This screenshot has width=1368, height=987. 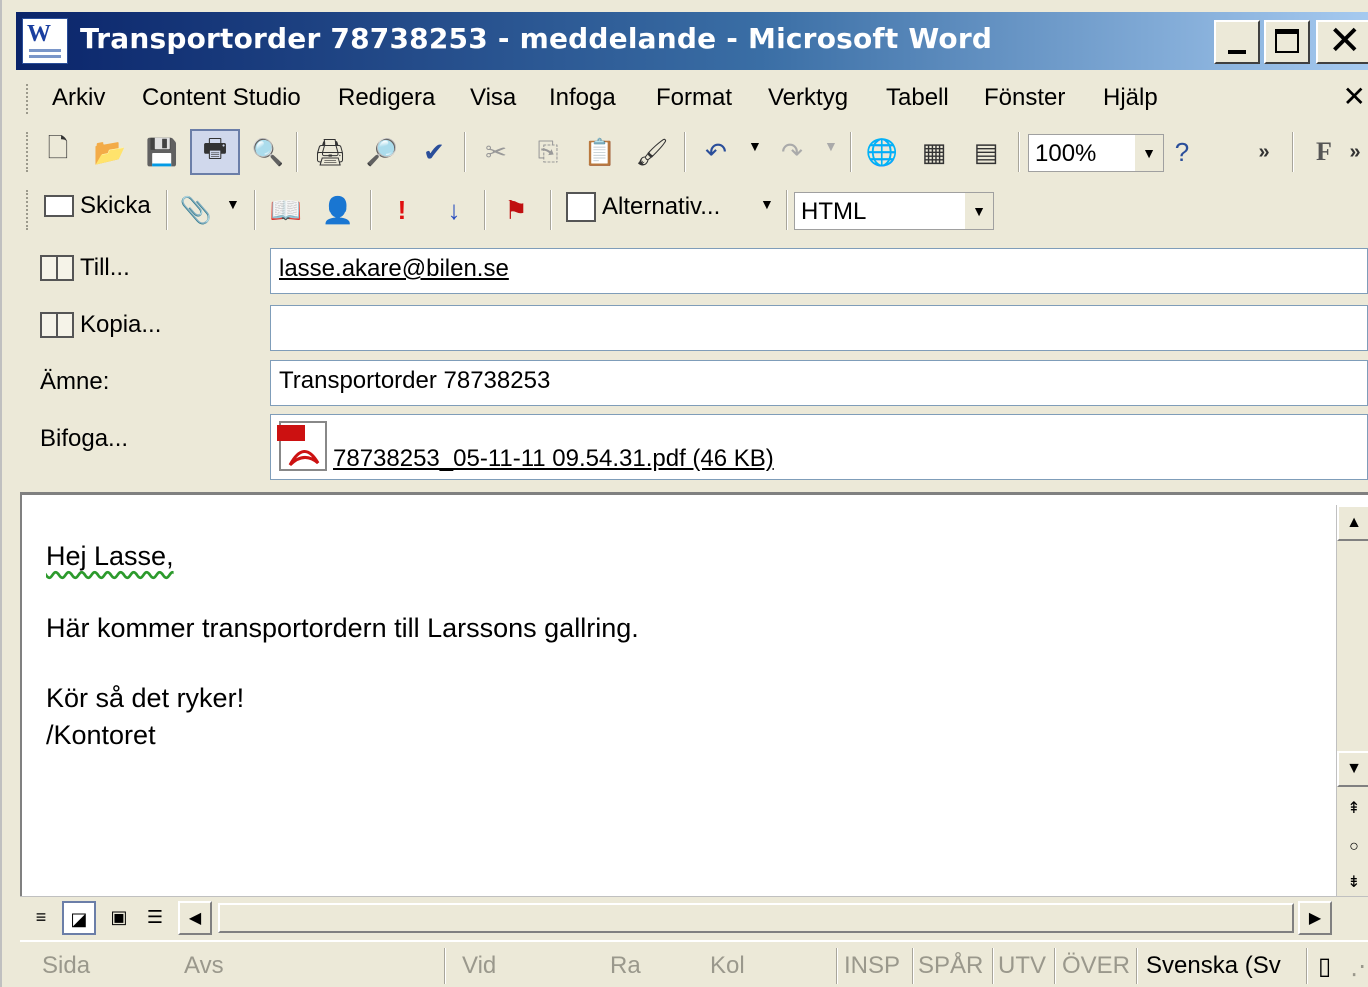 I want to click on menu-infoga: Infoga, so click(x=582, y=98).